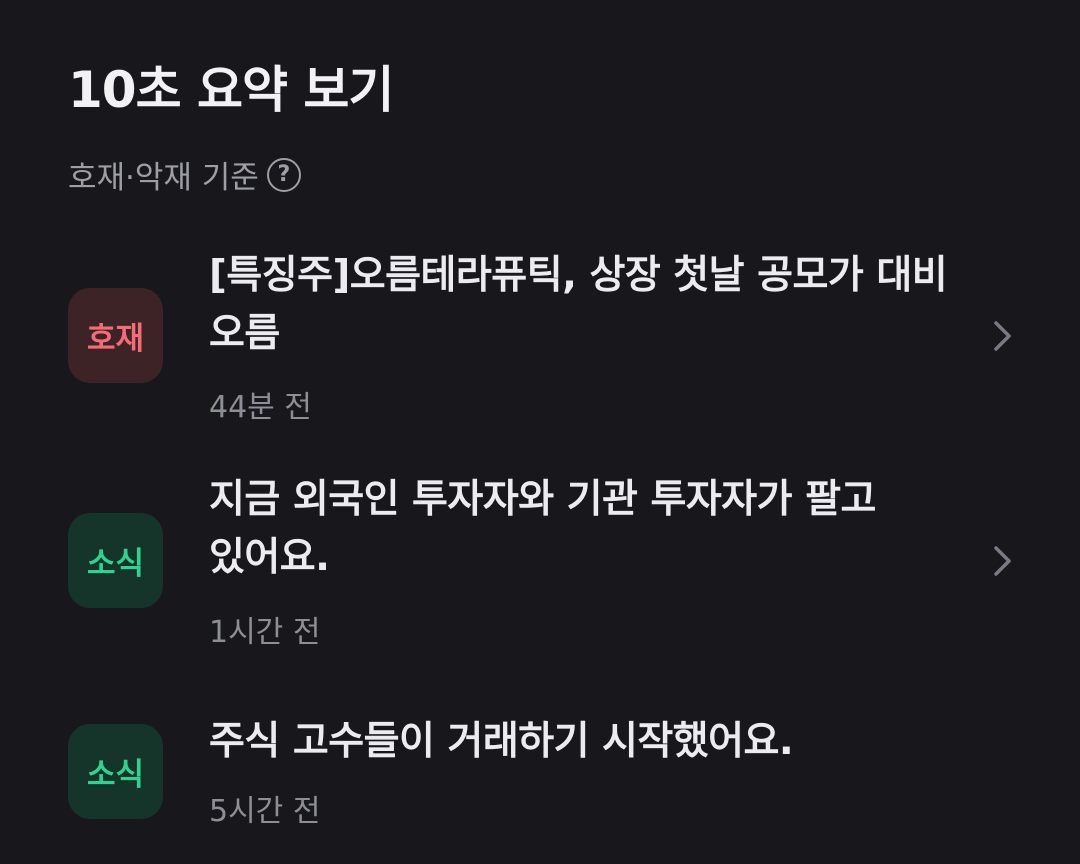 The image size is (1080, 864). Describe the element at coordinates (578, 304) in the screenshot. I see `news-headline: [특징주]오름테라퓨틱, 상장 첫날 공모가 대비 오름` at that location.